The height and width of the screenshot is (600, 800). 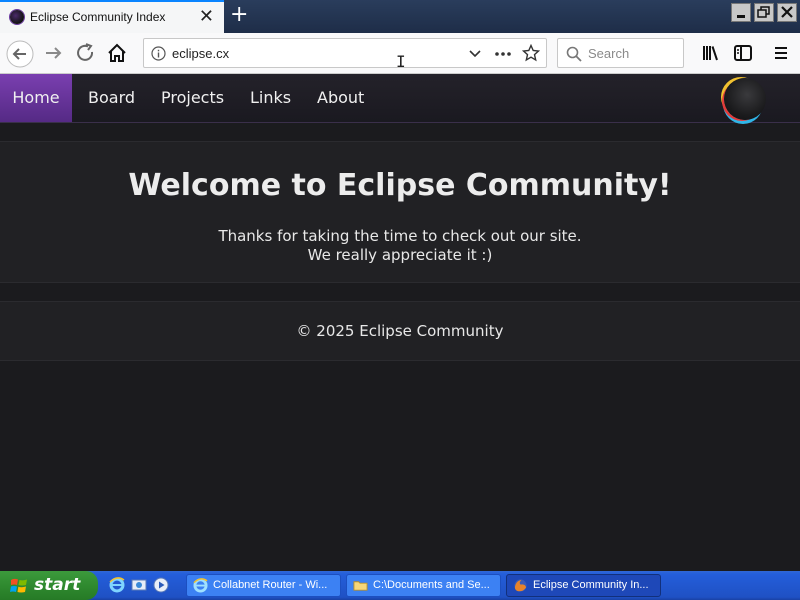 What do you see at coordinates (17, 17) in the screenshot?
I see `site-favicon-icon` at bounding box center [17, 17].